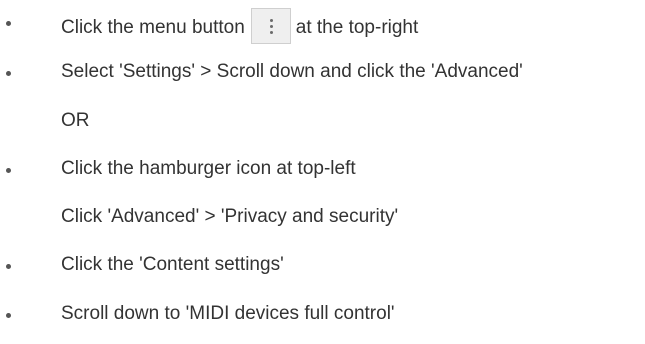 Image resolution: width=645 pixels, height=344 pixels. I want to click on instruction-3: Click the hamburger icon at top-left, so click(208, 168).